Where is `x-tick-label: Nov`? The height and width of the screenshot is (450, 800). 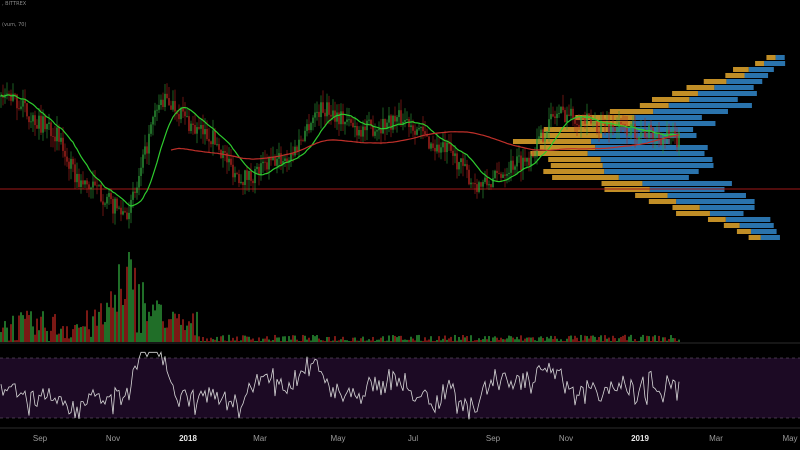 x-tick-label: Nov is located at coordinates (566, 438).